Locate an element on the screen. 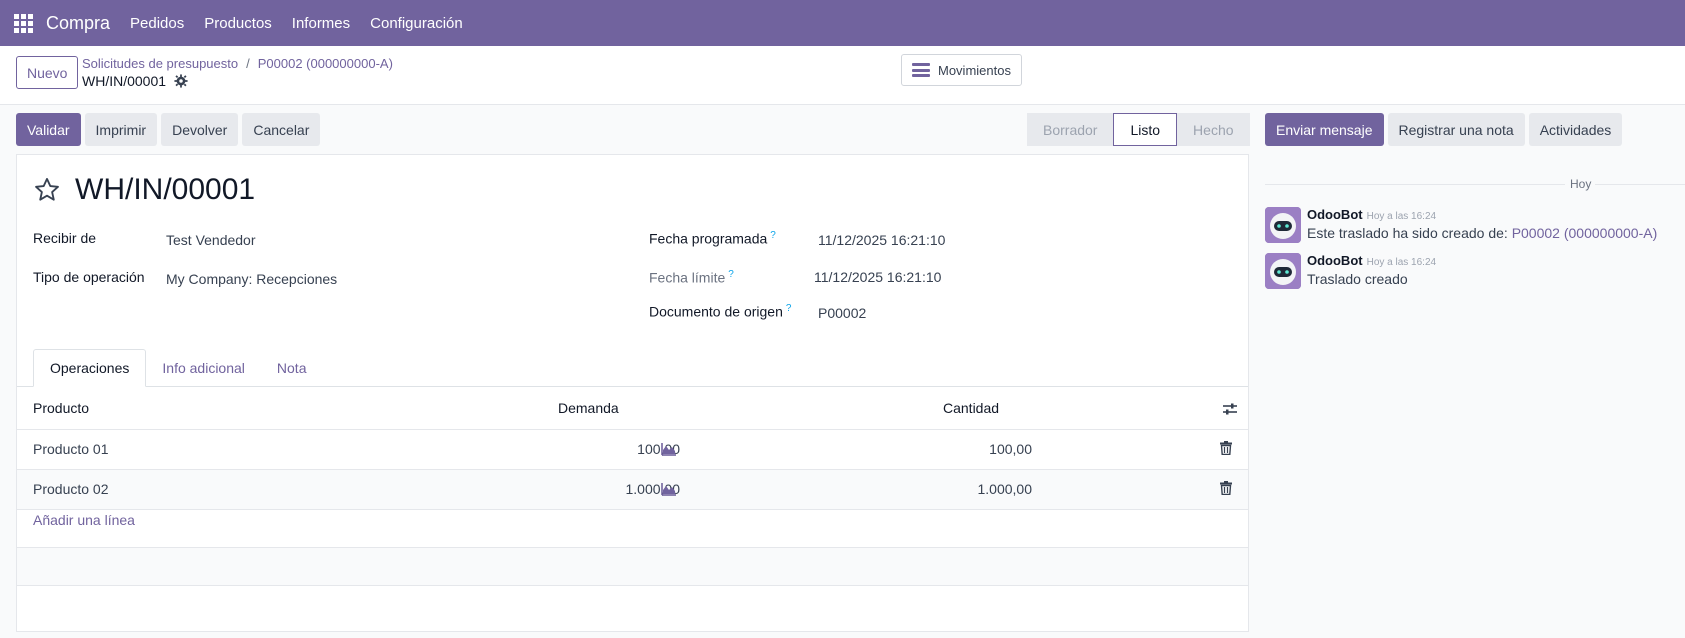 The width and height of the screenshot is (1685, 638). operation-type-field: My Company: Recepciones is located at coordinates (251, 279).